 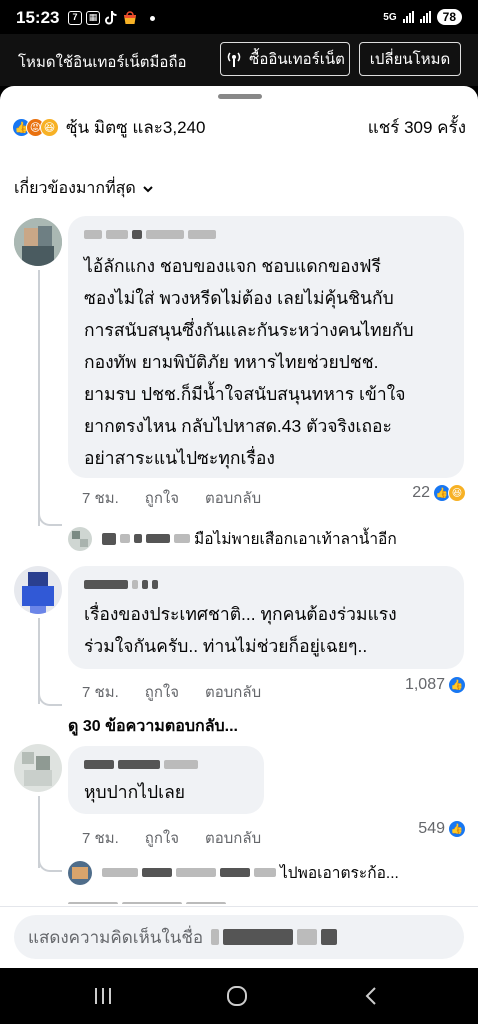 I want to click on grid-icon: ▦, so click(x=93, y=18).